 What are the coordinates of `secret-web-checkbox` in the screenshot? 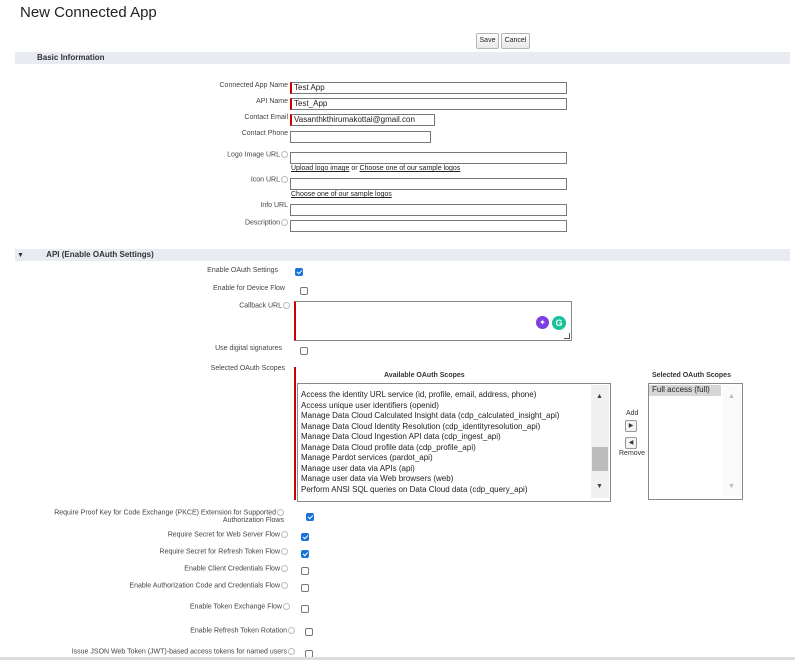 It's located at (305, 537).